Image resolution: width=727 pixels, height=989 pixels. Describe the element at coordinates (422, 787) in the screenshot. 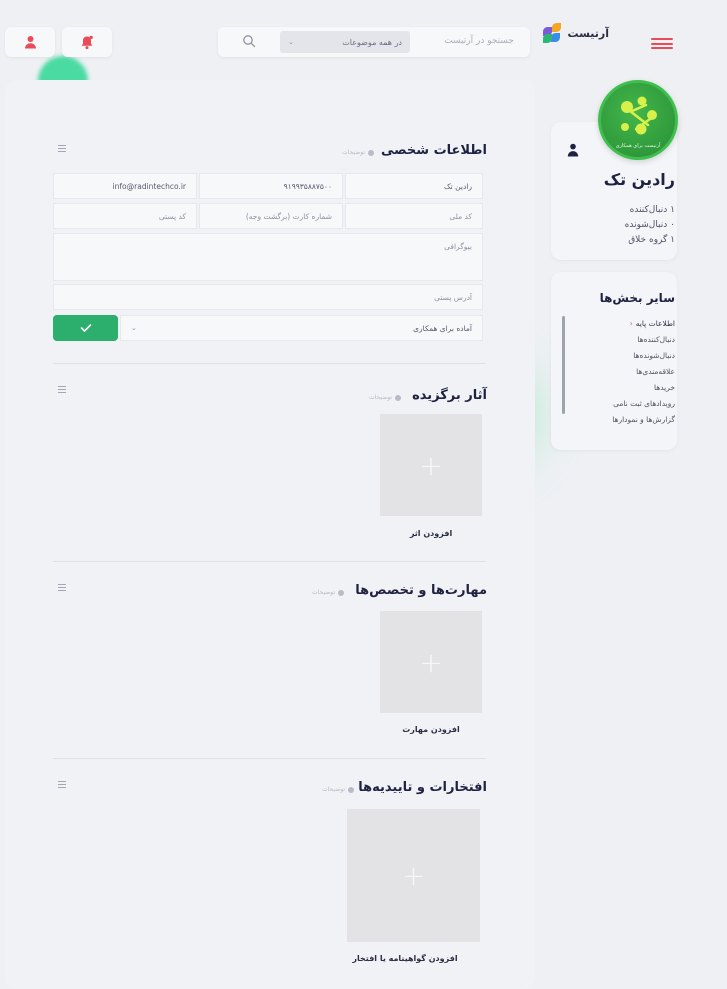

I see `section-title-honors: افتخارات و تاییدیه‌ها` at that location.